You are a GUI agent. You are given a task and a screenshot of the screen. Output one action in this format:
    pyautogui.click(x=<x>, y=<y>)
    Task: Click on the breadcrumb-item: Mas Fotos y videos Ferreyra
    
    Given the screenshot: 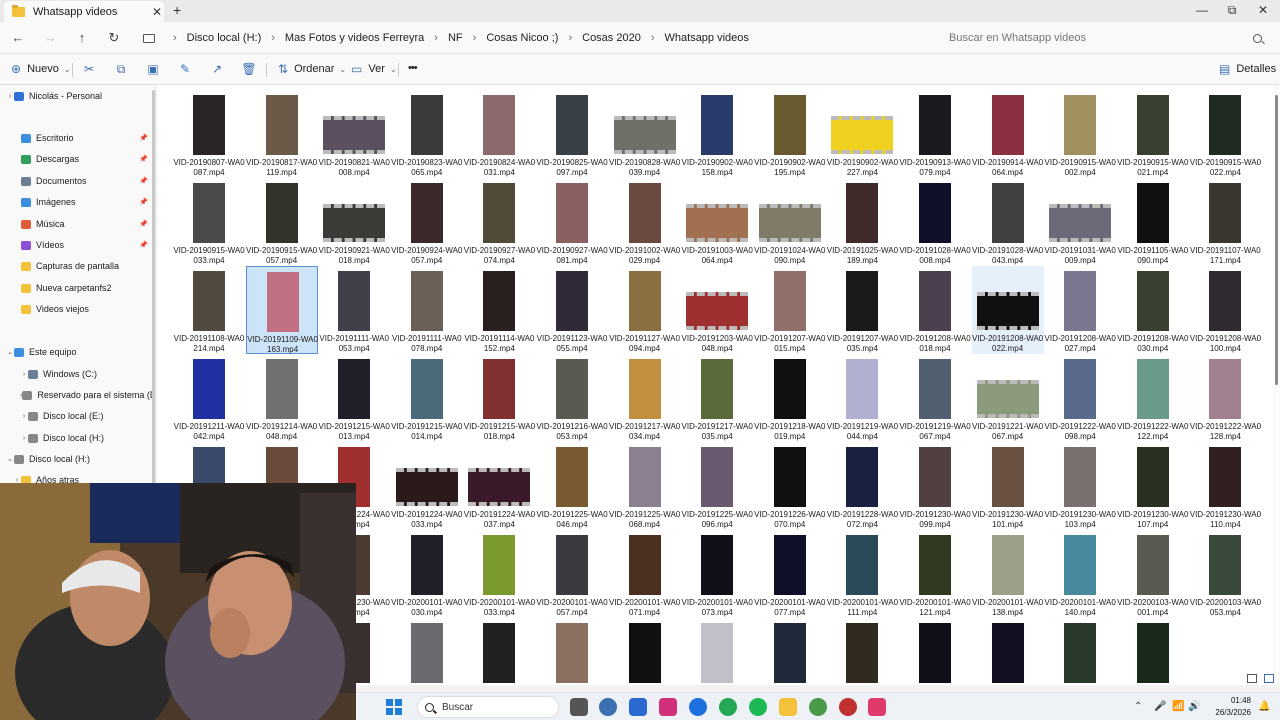 What is the action you would take?
    pyautogui.click(x=354, y=38)
    